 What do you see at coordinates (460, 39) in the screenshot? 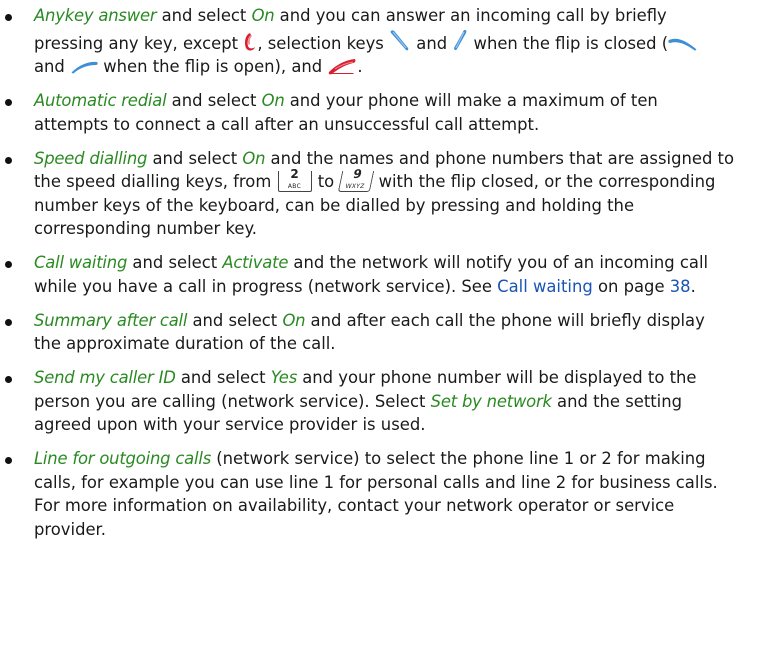
I see `right-selection-key-icon` at bounding box center [460, 39].